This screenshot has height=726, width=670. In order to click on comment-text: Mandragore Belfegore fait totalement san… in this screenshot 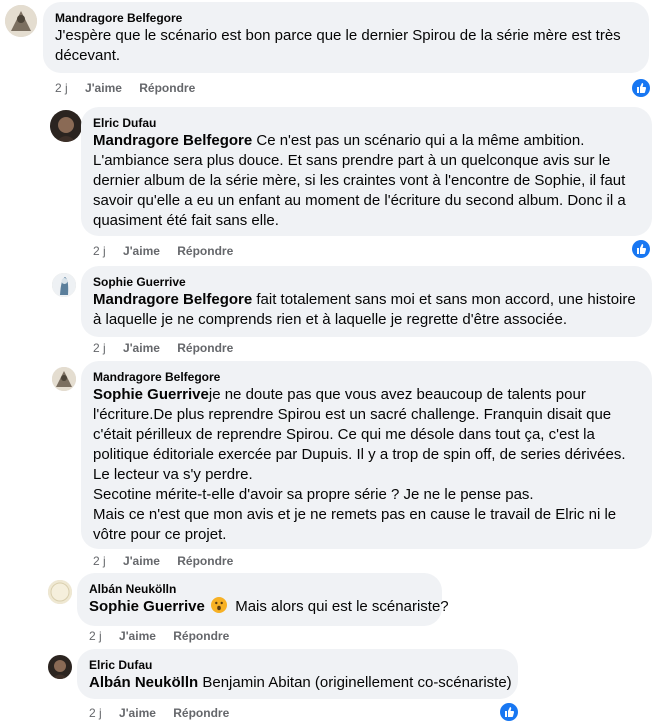, I will do `click(366, 310)`.